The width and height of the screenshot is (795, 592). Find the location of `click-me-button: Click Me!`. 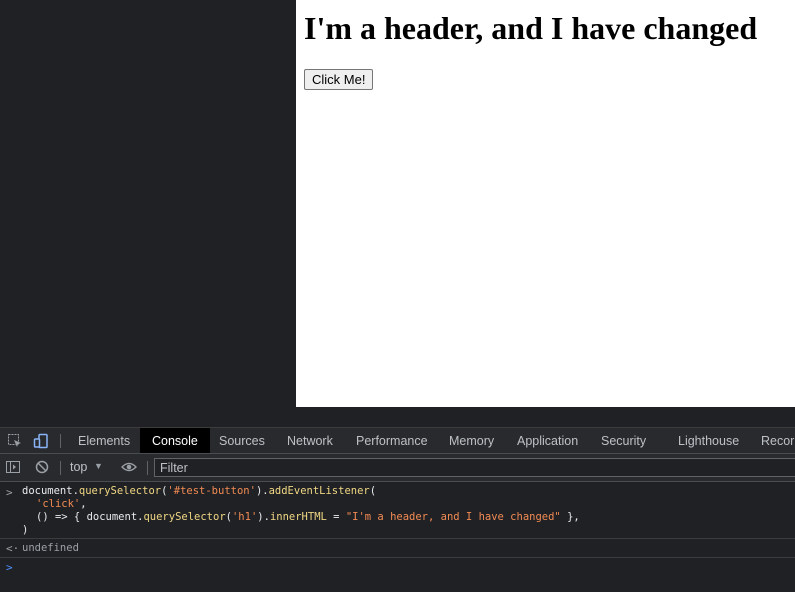

click-me-button: Click Me! is located at coordinates (339, 79).